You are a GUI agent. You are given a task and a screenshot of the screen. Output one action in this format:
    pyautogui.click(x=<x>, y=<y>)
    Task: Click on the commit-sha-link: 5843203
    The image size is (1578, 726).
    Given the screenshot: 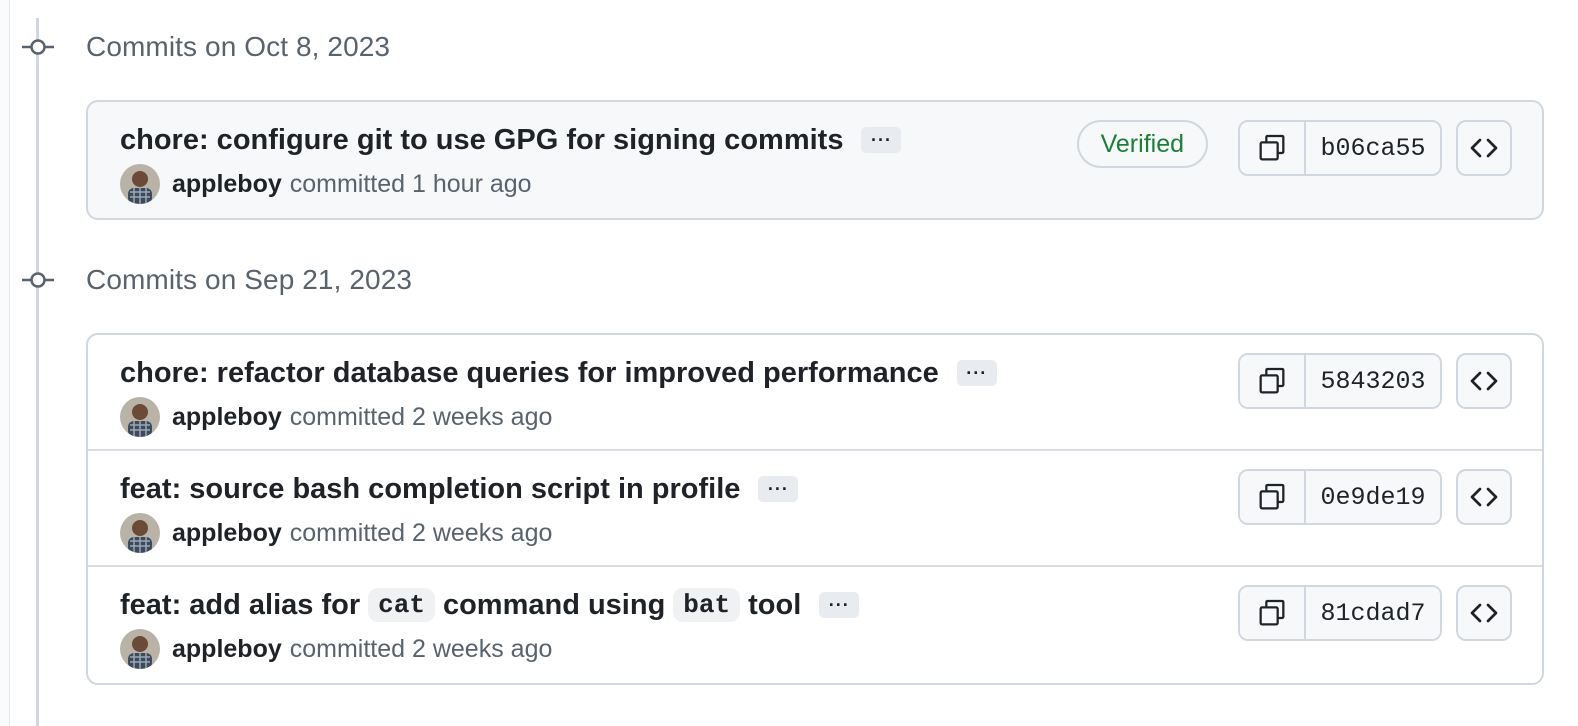 What is the action you would take?
    pyautogui.click(x=1373, y=381)
    